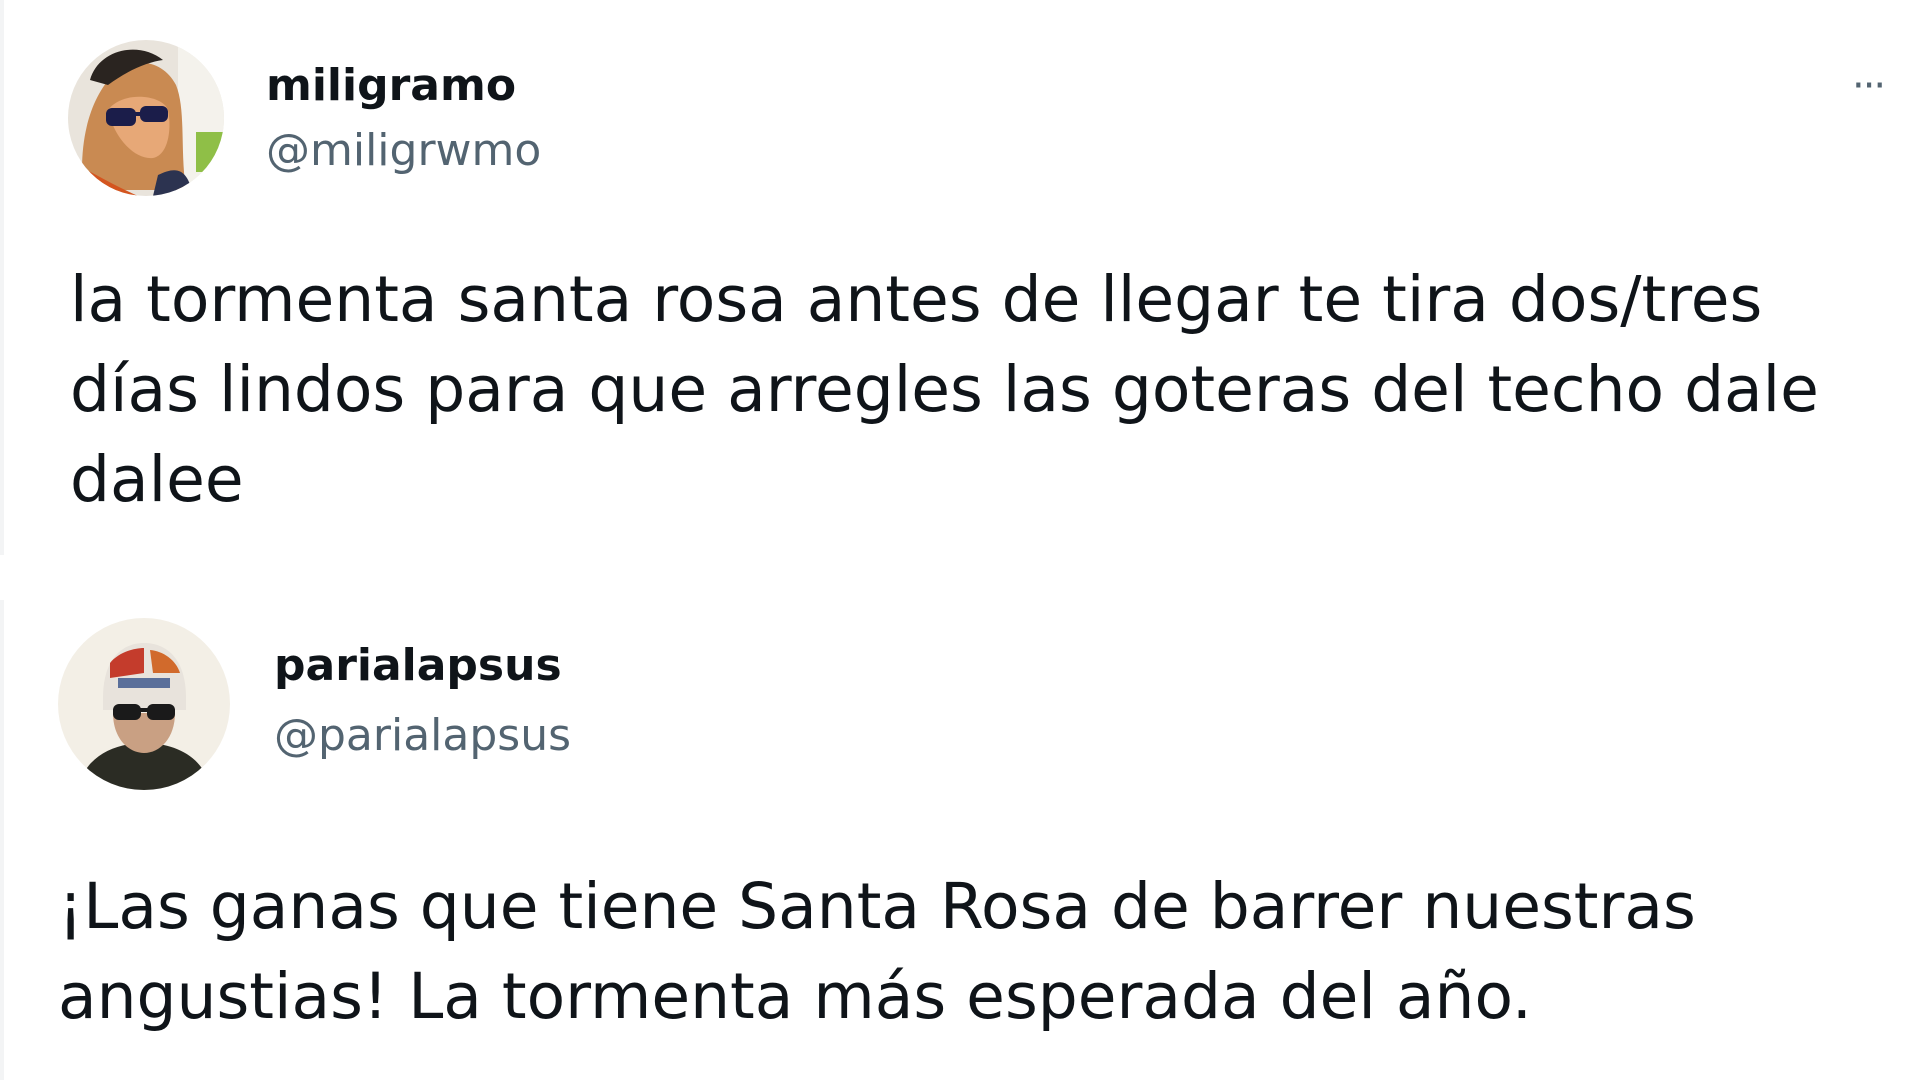 The width and height of the screenshot is (1920, 1080). I want to click on more-options-icon: ···, so click(1869, 86).